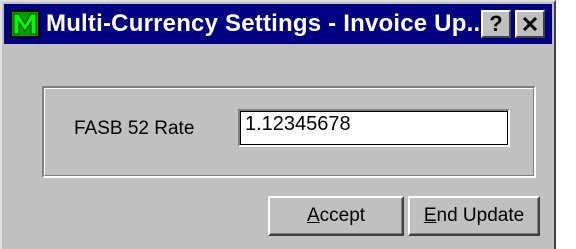 The image size is (576, 249). Describe the element at coordinates (25, 24) in the screenshot. I see `app-logo-m-icon` at that location.